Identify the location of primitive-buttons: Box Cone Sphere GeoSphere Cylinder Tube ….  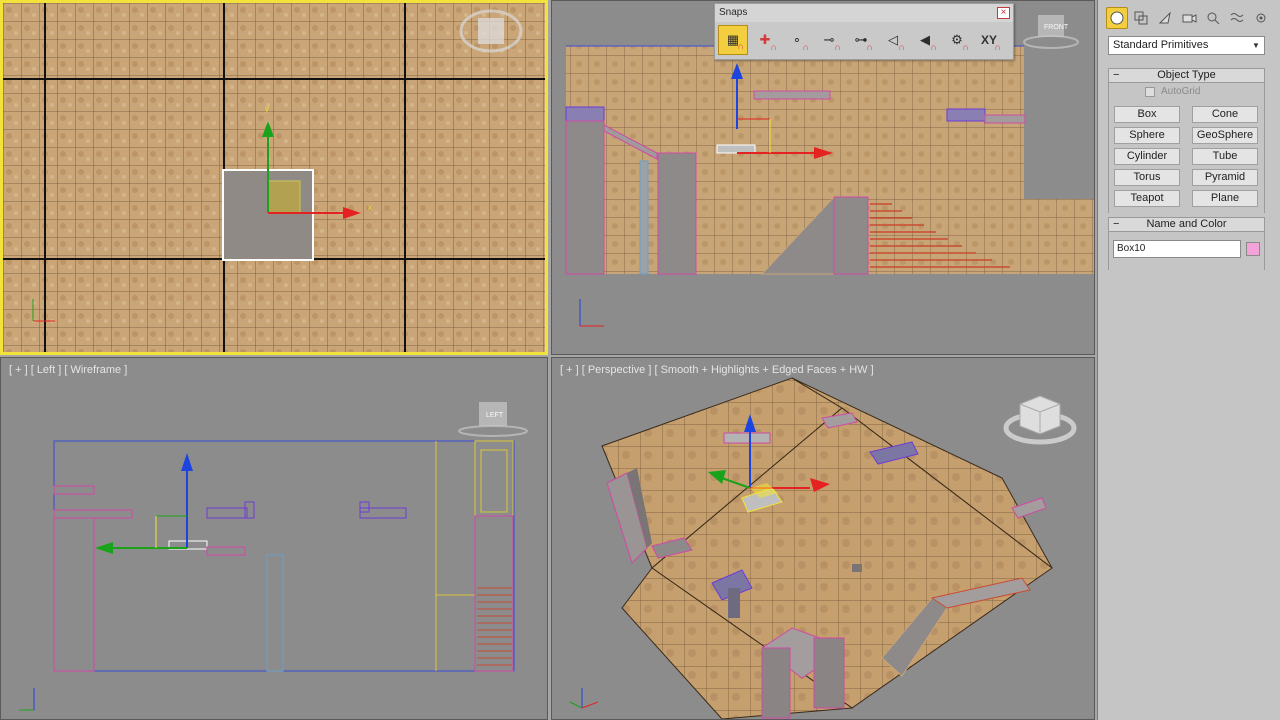
(1186, 156).